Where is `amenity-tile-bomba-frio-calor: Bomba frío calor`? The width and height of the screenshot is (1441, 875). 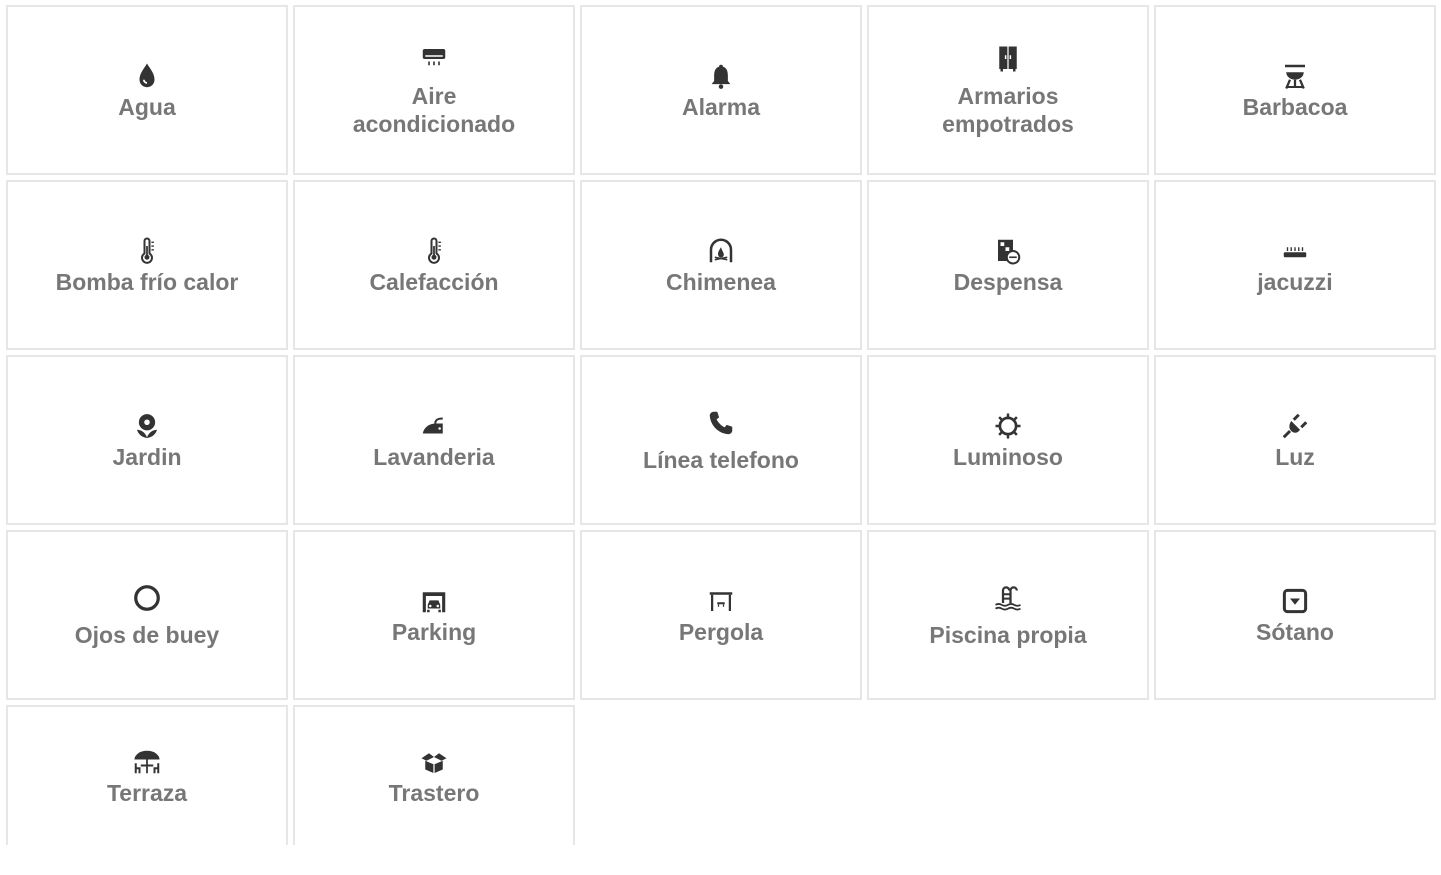 amenity-tile-bomba-frio-calor: Bomba frío calor is located at coordinates (147, 265).